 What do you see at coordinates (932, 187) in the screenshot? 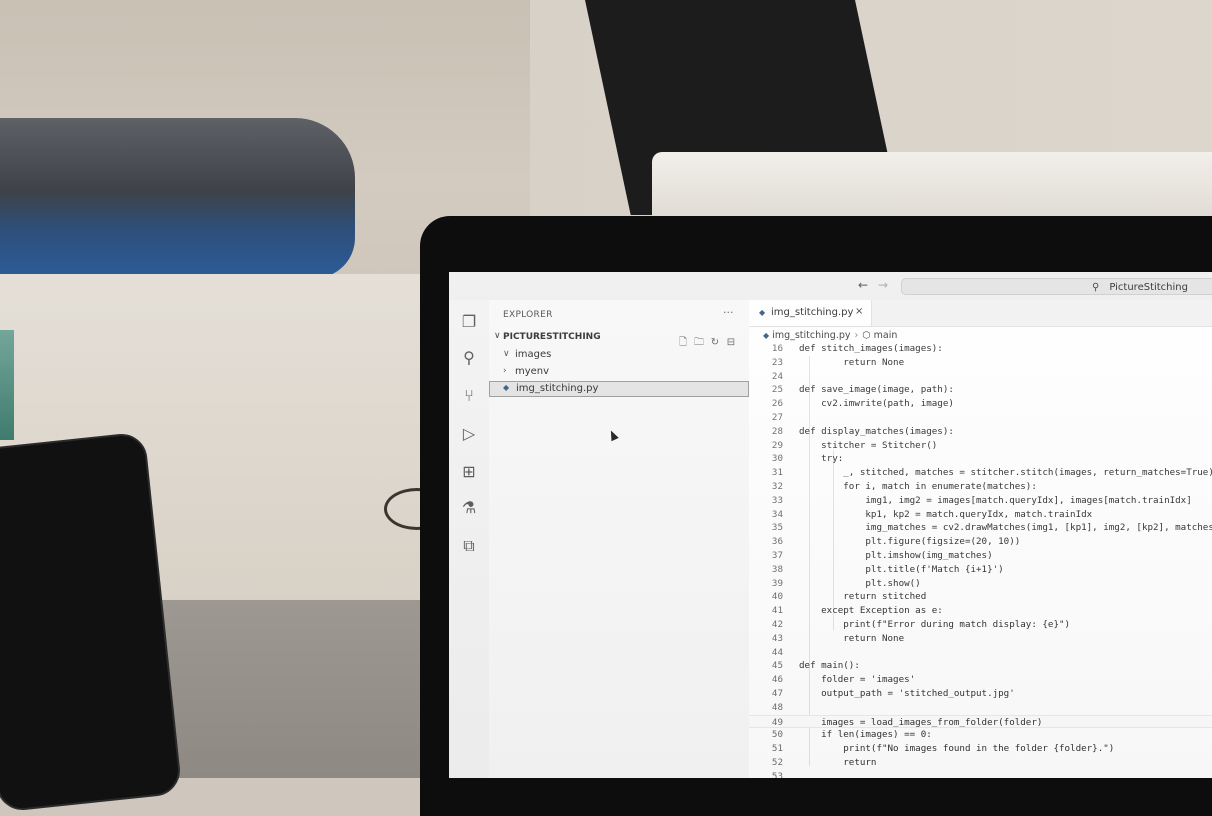
I see `background-monitor` at bounding box center [932, 187].